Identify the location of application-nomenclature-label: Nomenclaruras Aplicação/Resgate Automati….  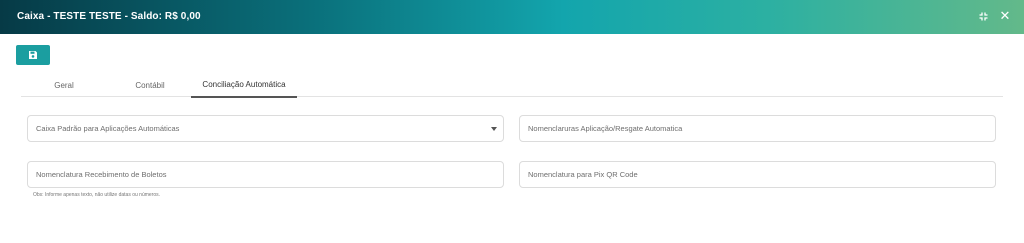
(605, 128).